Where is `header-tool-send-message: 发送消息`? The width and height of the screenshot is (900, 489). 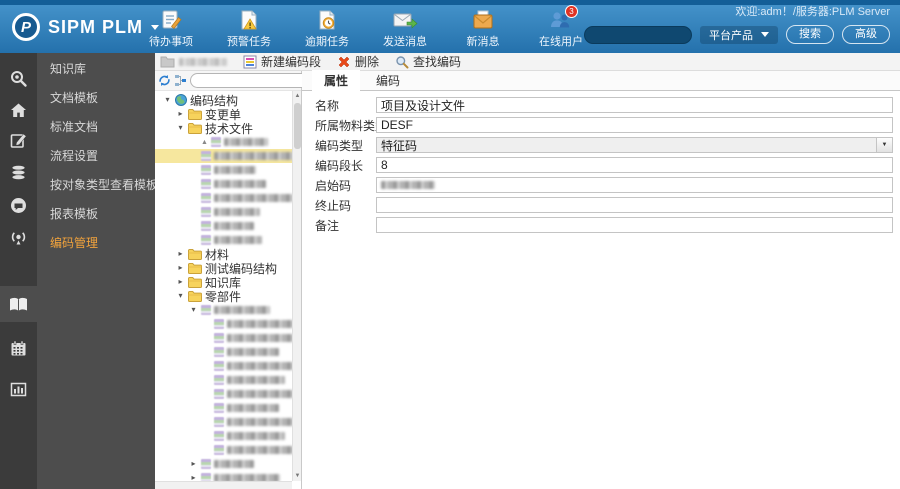
header-tool-send-message: 发送消息 is located at coordinates (405, 28).